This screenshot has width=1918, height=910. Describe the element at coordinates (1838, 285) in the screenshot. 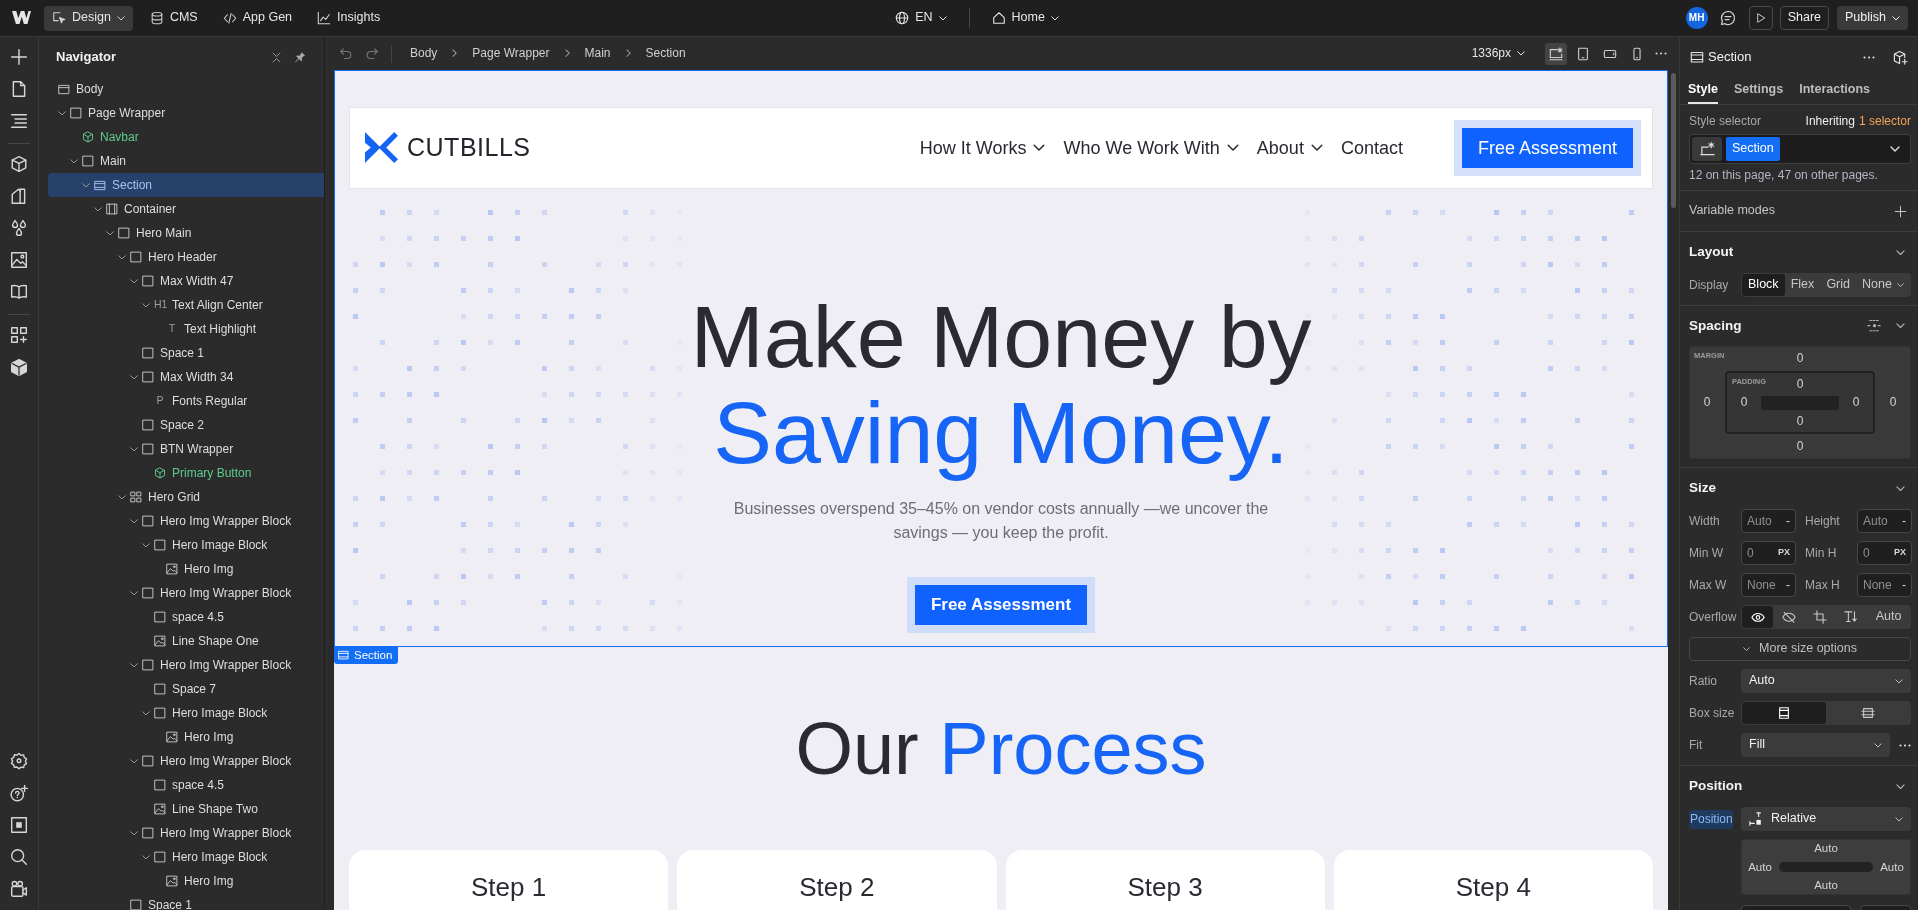

I see `segment-option: Grid` at that location.